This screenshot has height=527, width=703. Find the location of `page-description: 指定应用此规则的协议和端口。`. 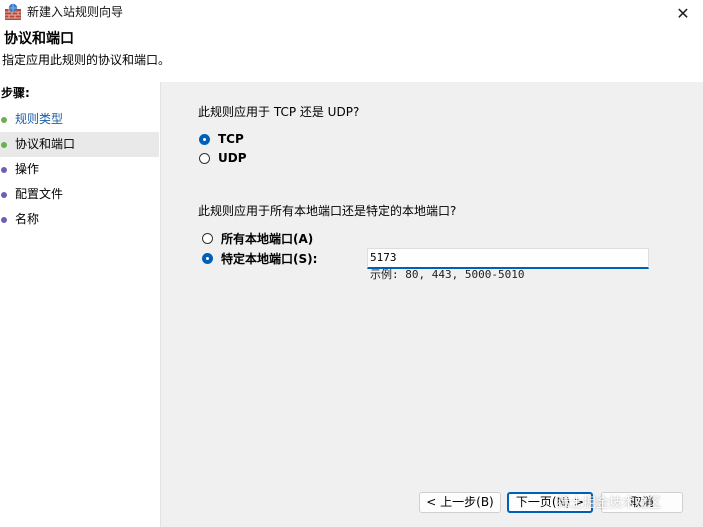

page-description: 指定应用此规则的协议和端口。 is located at coordinates (86, 60).